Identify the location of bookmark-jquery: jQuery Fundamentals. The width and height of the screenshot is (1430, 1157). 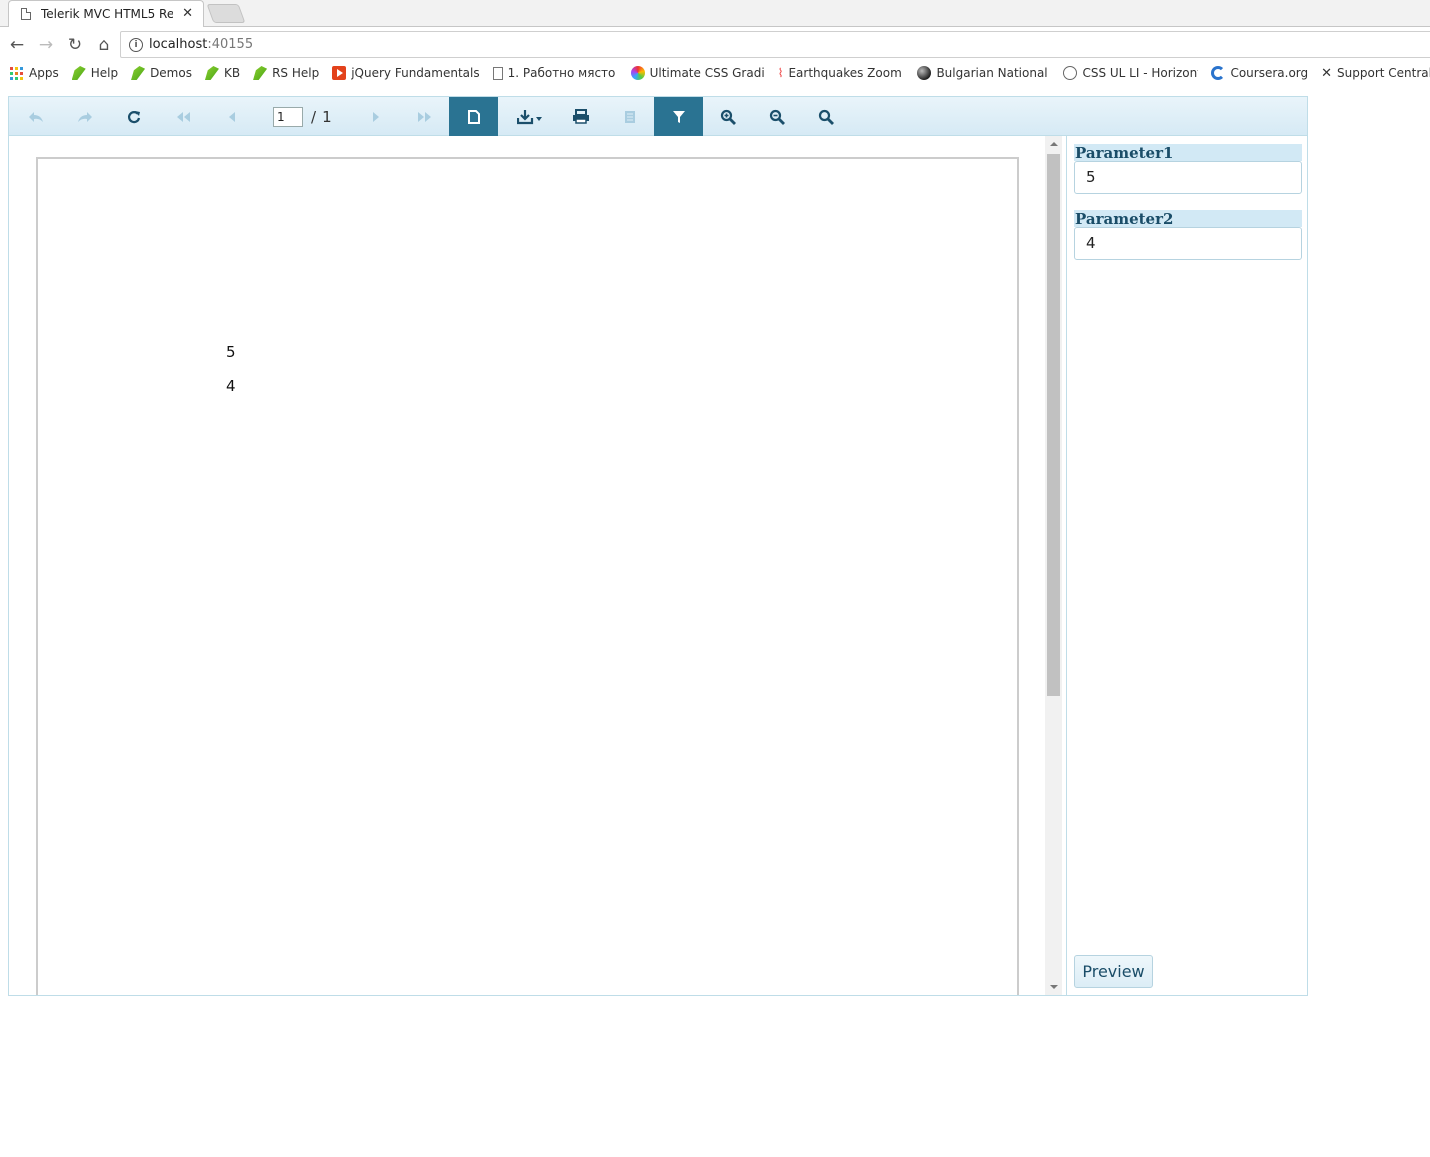
(406, 73).